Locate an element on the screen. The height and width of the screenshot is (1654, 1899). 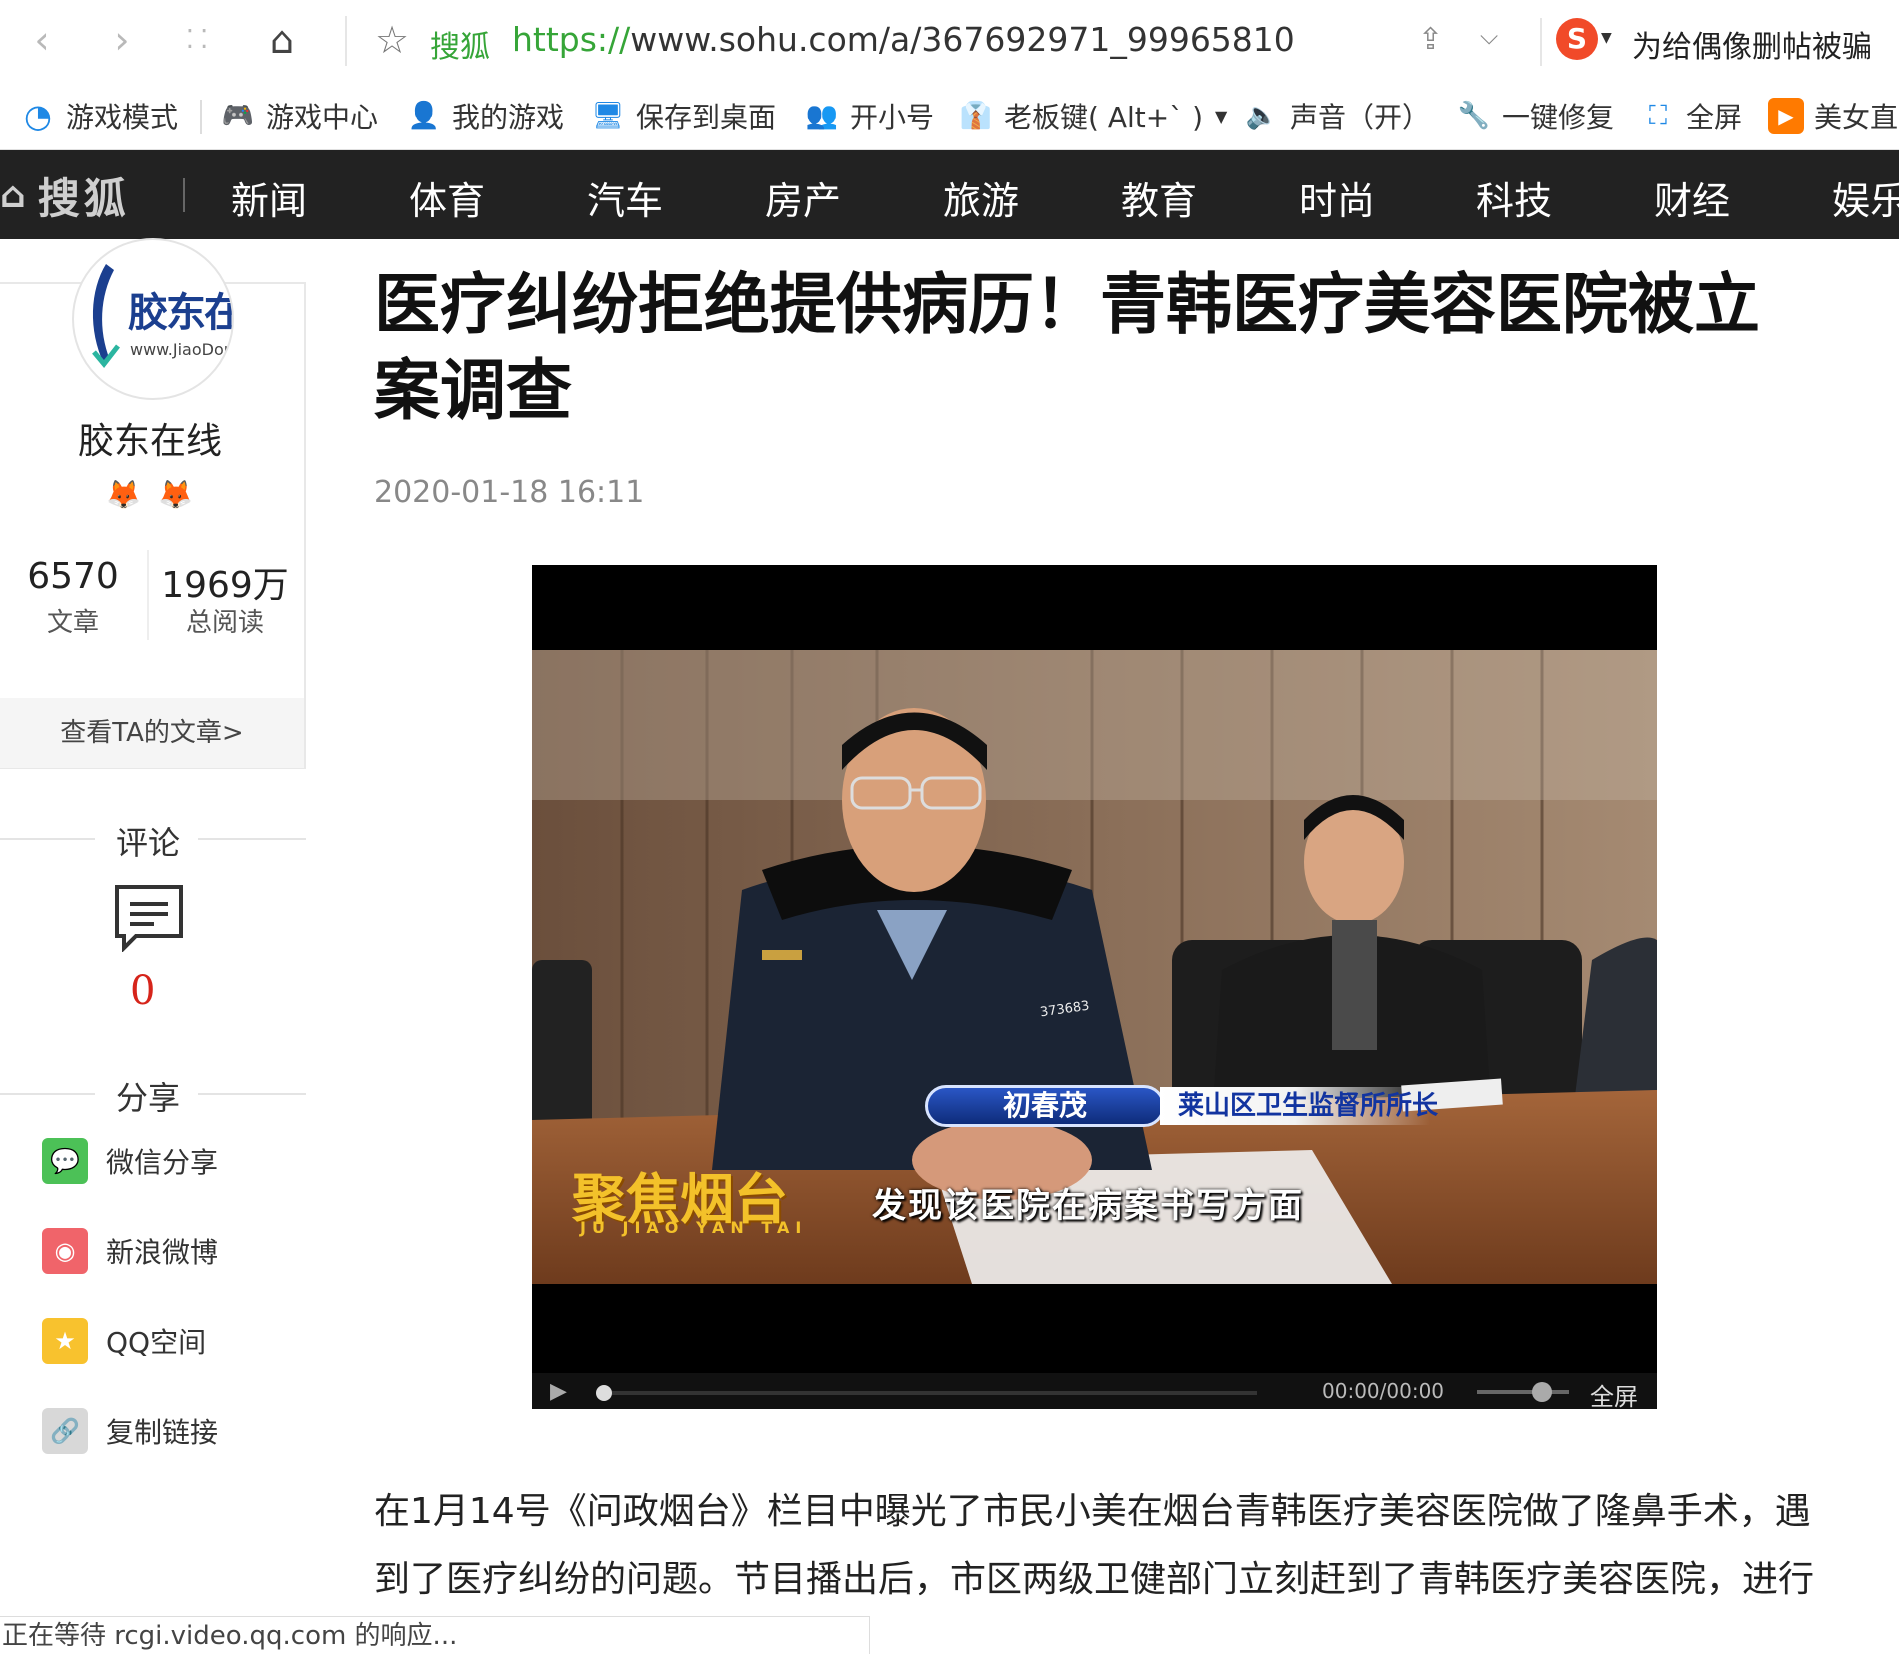
chevron-down-icon: ⌵ is located at coordinates (1489, 36).